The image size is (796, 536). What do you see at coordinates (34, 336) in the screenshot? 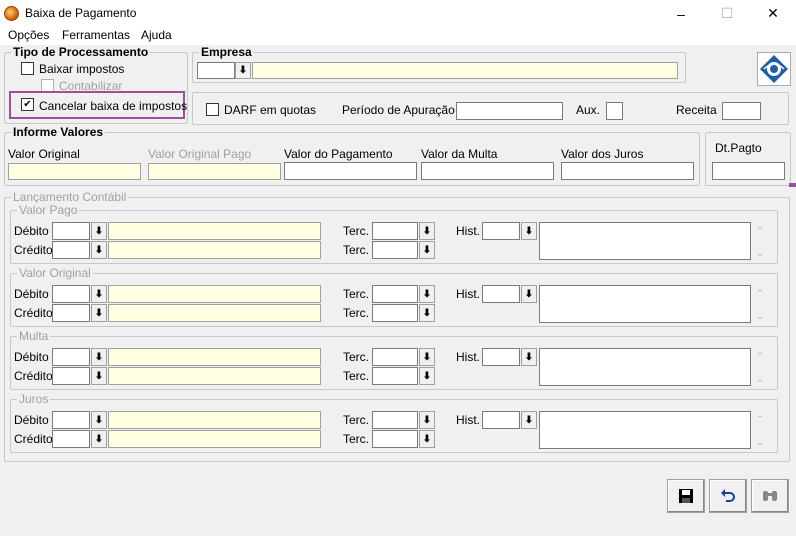
I see `lanc-subgroup-title: Multa` at bounding box center [34, 336].